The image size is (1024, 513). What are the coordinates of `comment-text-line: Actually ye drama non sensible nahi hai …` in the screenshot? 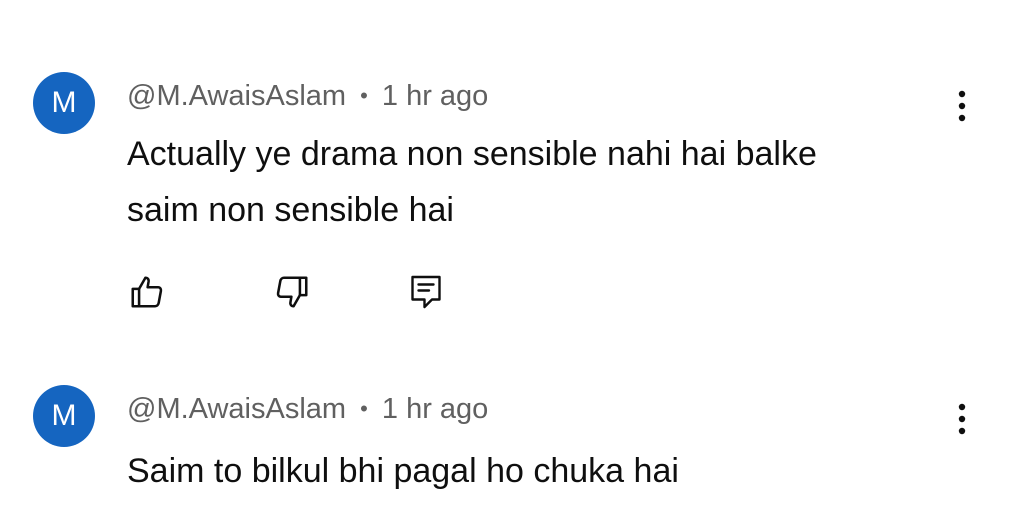 It's located at (472, 154).